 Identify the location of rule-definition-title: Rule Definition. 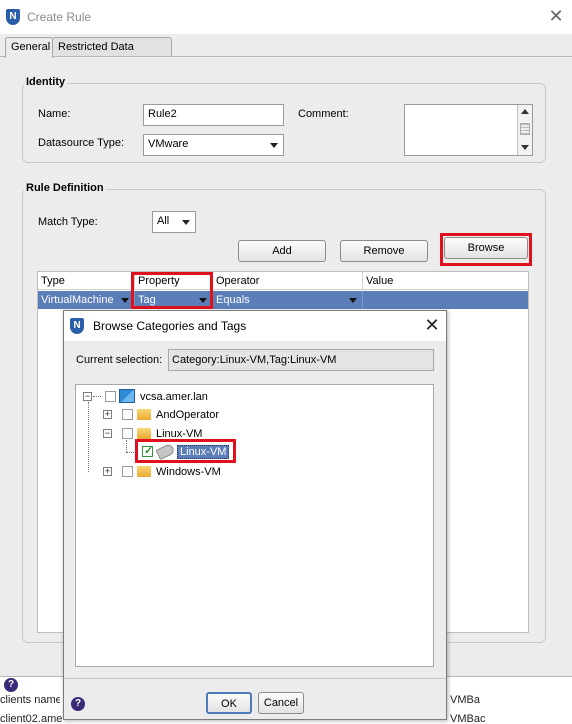
(65, 188).